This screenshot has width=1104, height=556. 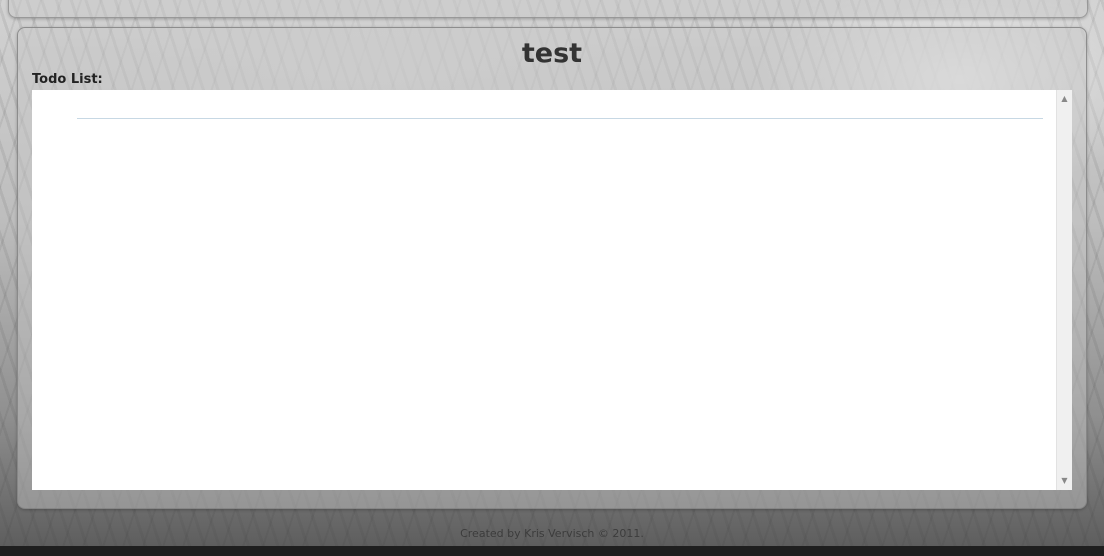 What do you see at coordinates (67, 79) in the screenshot?
I see `todo-list-label: Todo List:` at bounding box center [67, 79].